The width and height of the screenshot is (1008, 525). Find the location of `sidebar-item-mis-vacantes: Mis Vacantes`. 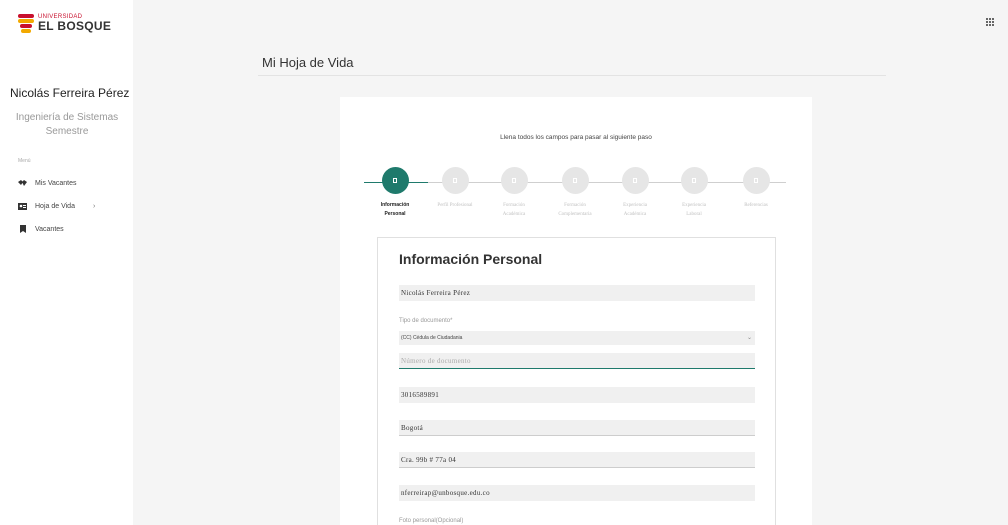

sidebar-item-mis-vacantes: Mis Vacantes is located at coordinates (47, 183).